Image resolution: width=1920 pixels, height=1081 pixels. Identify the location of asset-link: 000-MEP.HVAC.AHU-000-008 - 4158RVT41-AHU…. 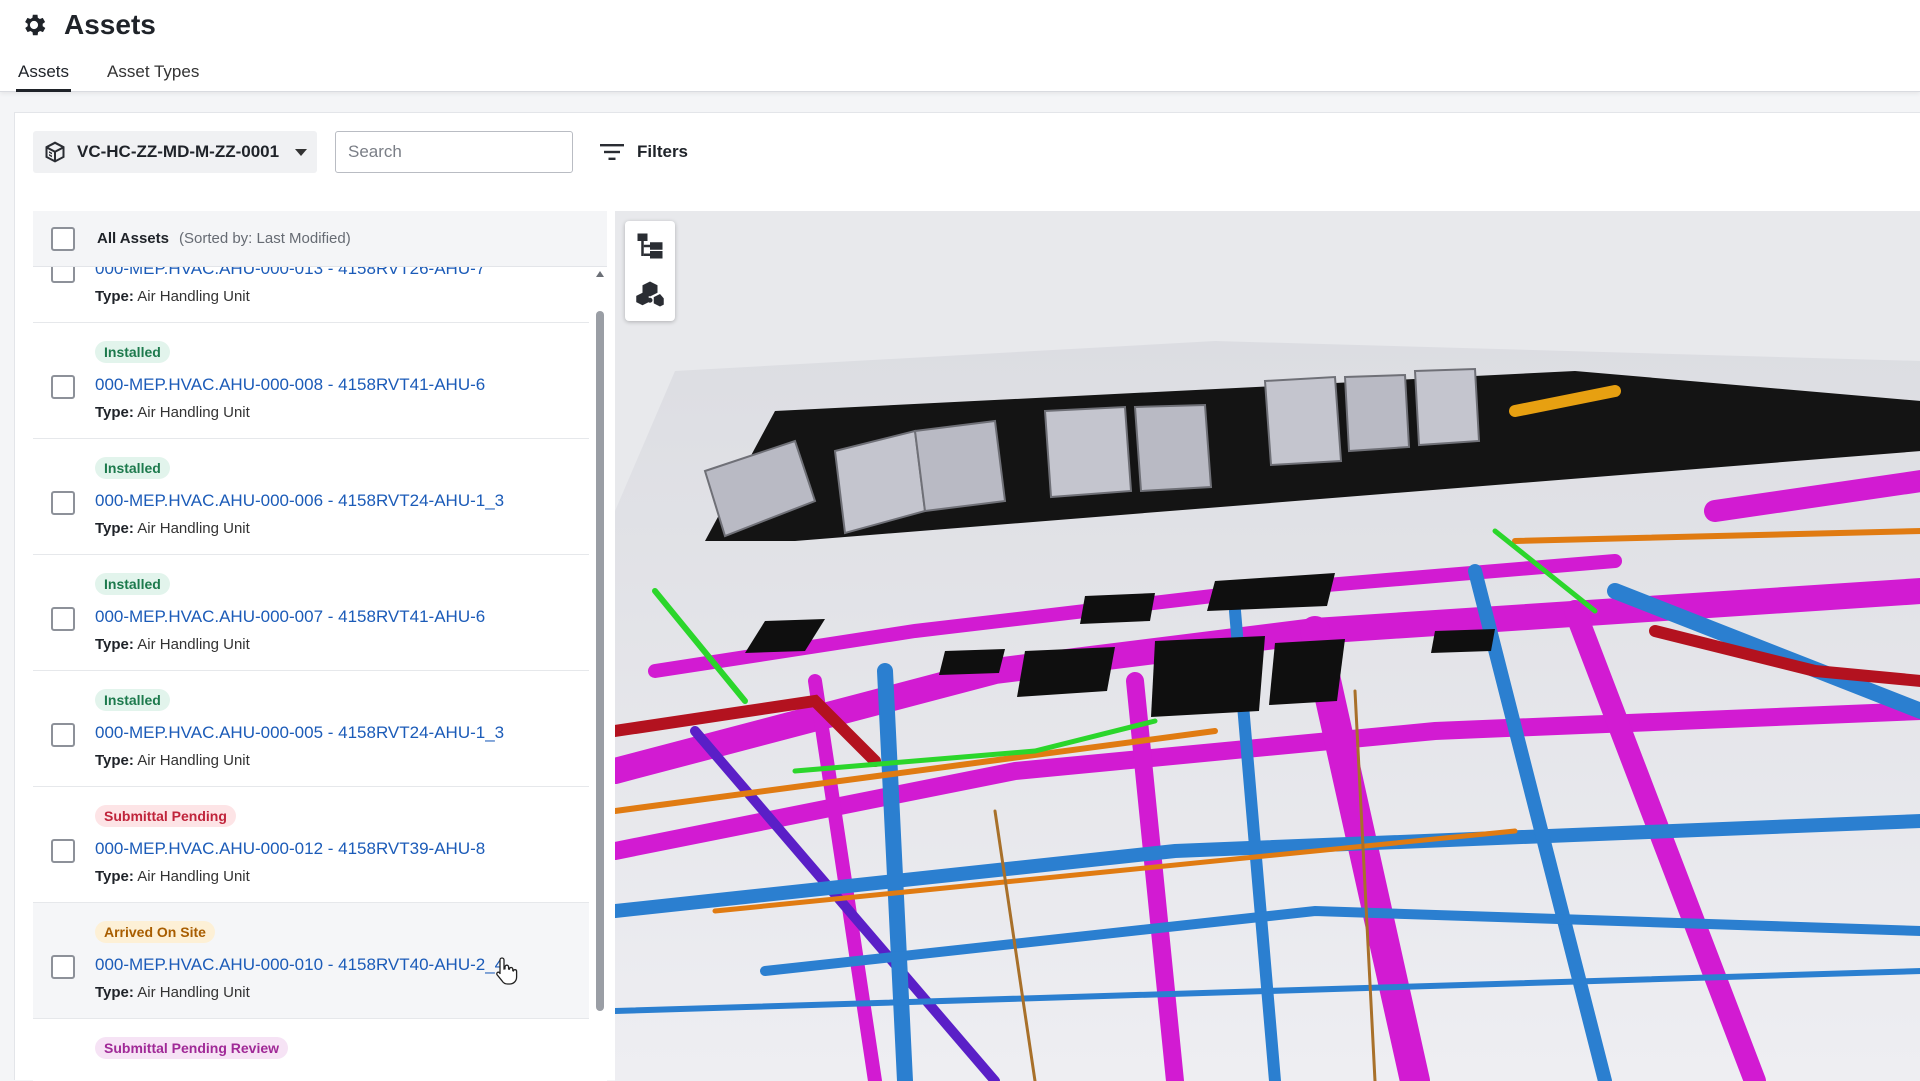
(290, 385).